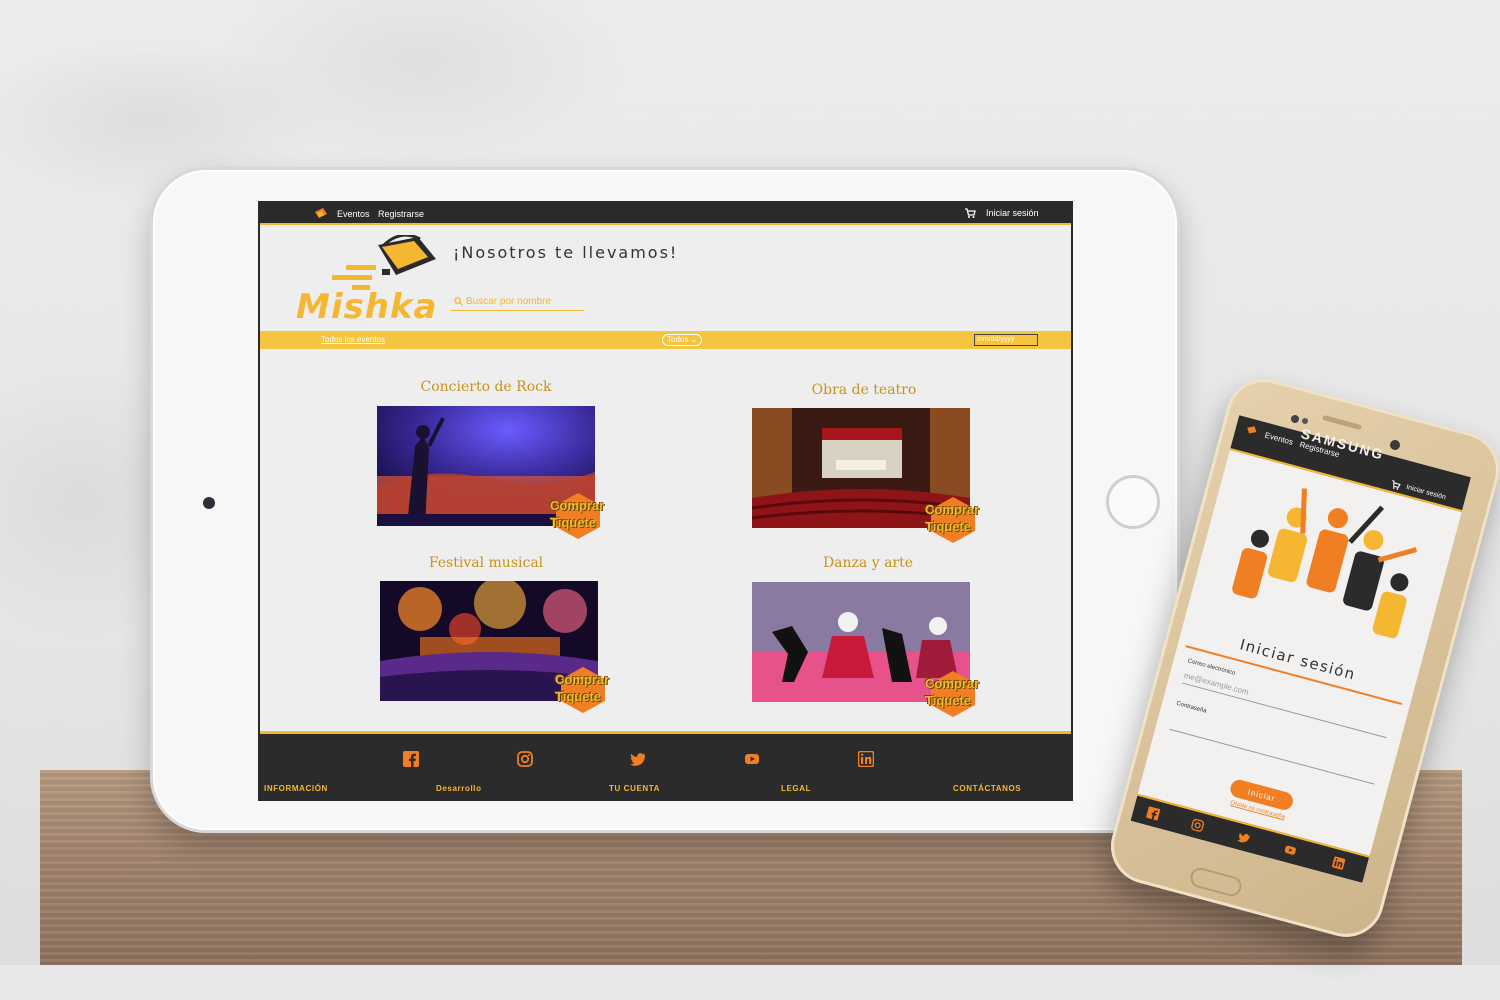 Image resolution: width=1500 pixels, height=1000 pixels. I want to click on phone-login-link: Iniciar sesión, so click(1425, 492).